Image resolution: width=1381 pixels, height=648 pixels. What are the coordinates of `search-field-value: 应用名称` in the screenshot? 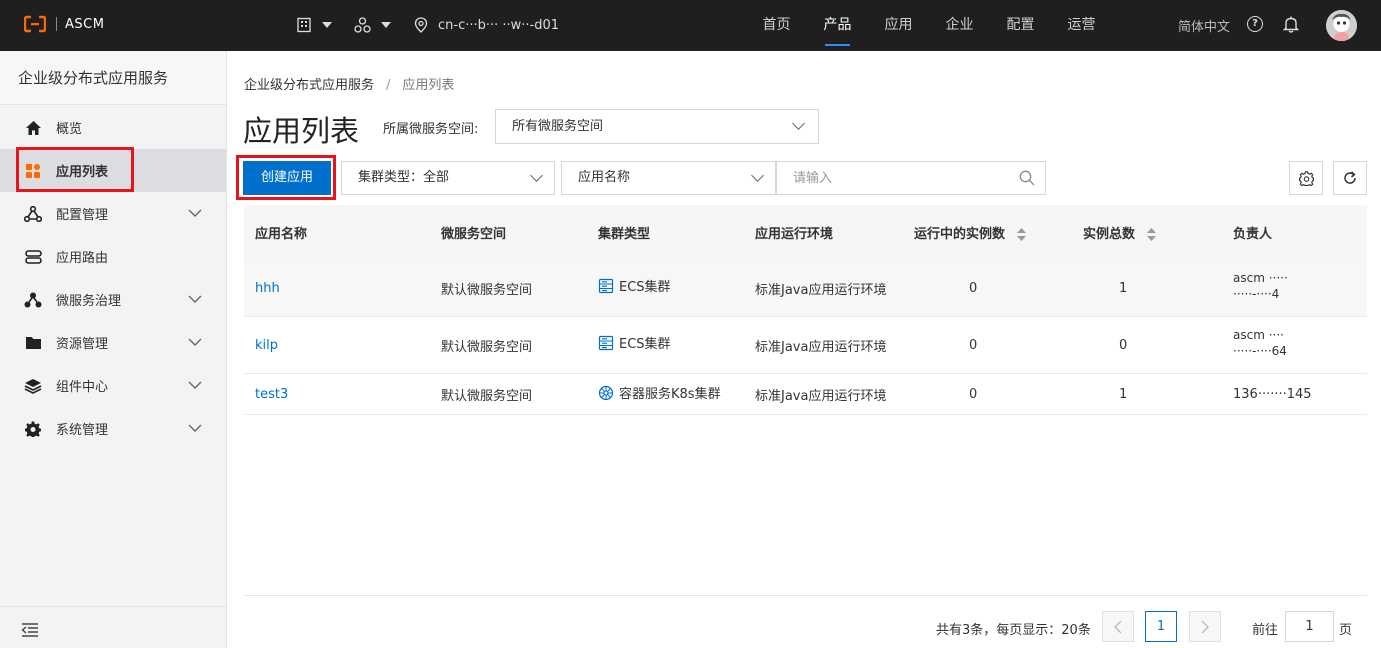 It's located at (604, 177).